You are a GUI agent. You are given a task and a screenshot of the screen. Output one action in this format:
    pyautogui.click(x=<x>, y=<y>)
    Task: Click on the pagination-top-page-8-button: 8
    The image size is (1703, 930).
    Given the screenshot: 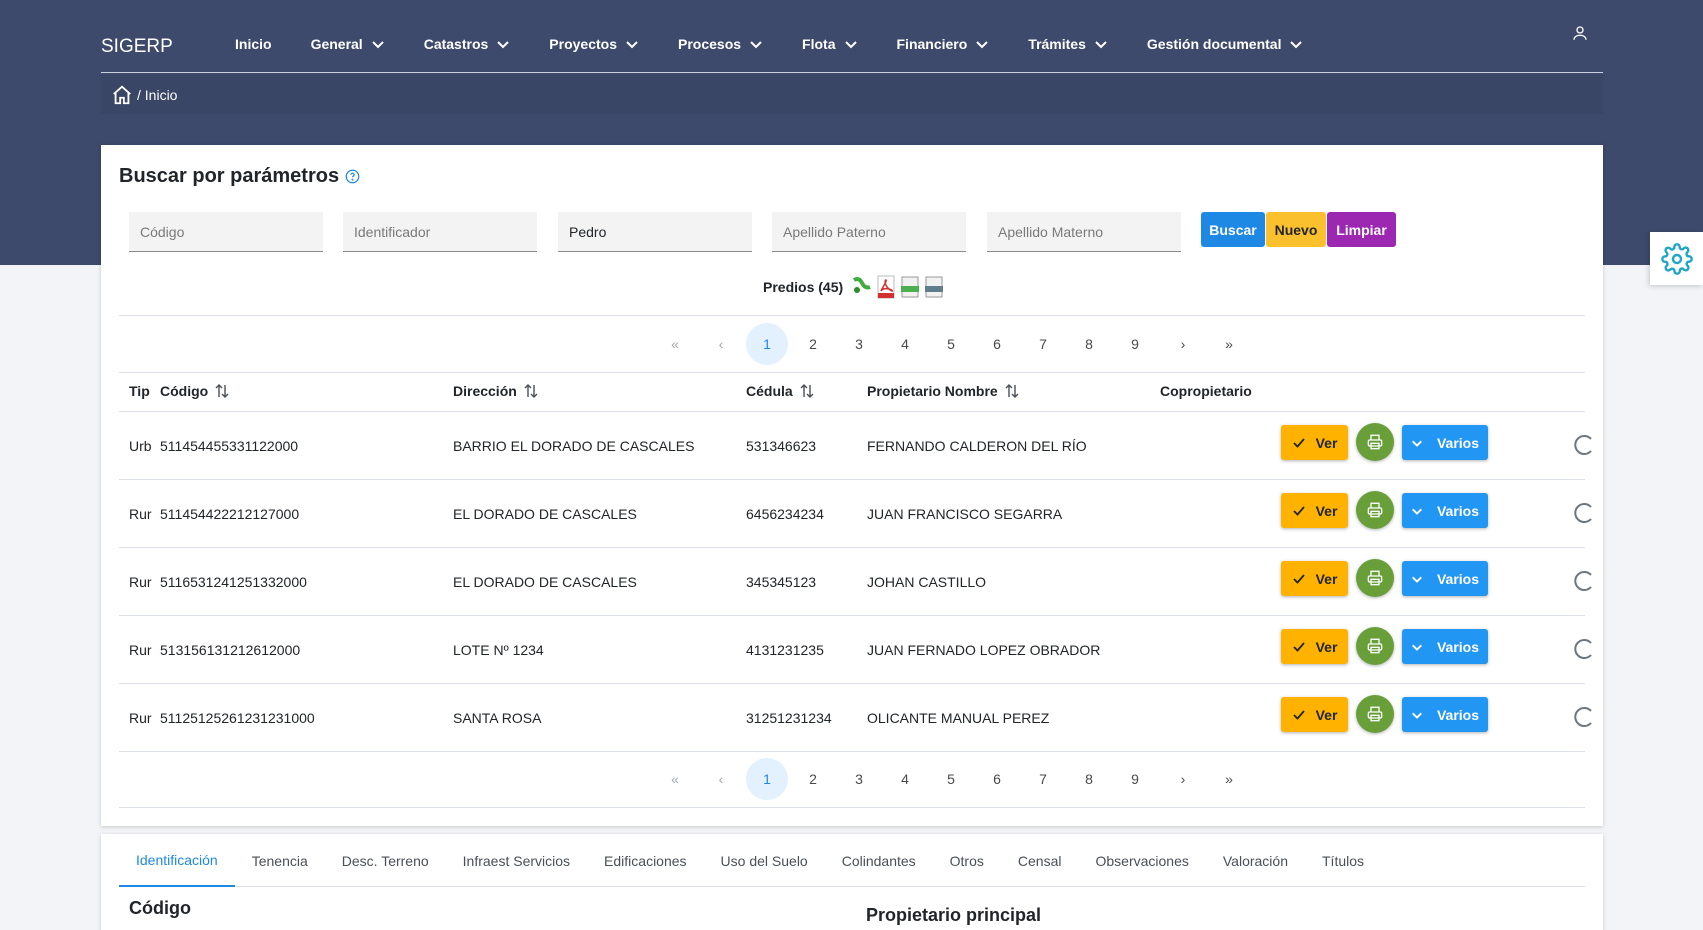 What is the action you would take?
    pyautogui.click(x=1089, y=344)
    